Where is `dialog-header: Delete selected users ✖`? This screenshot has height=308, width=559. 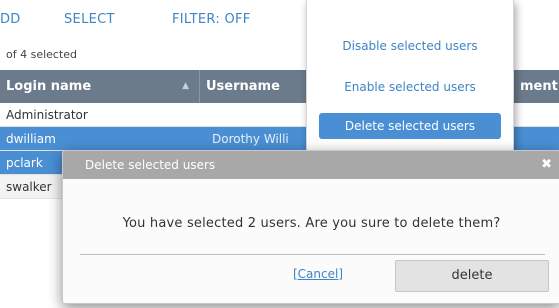 dialog-header: Delete selected users ✖ is located at coordinates (311, 165).